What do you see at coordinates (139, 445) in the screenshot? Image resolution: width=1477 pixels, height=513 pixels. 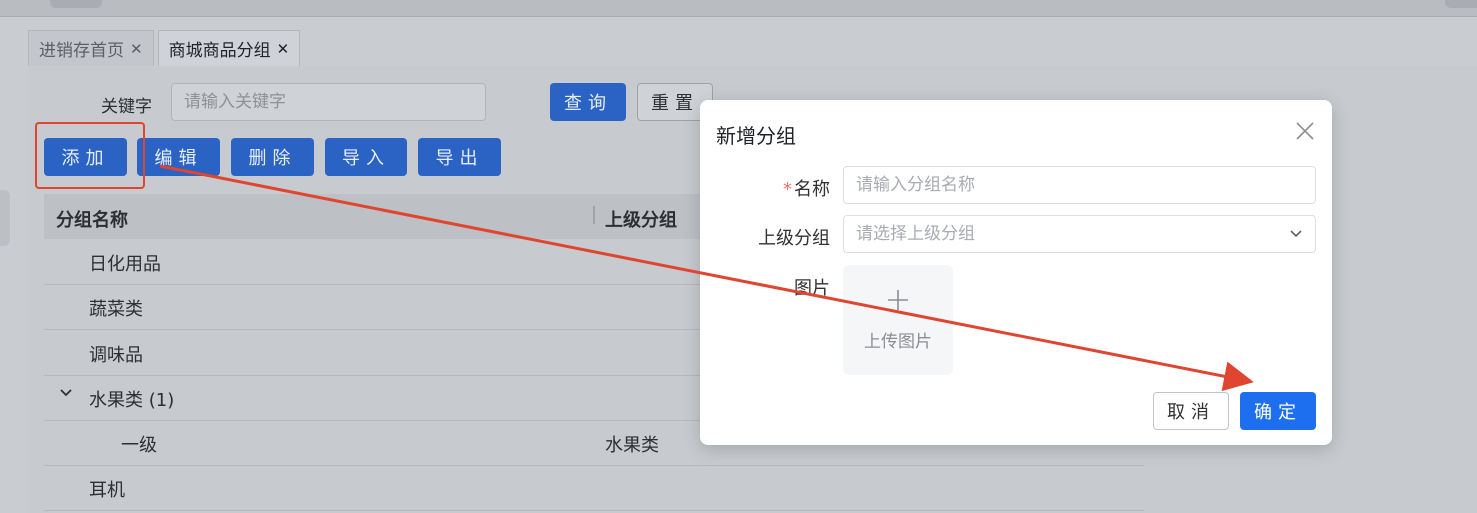 I see `cell-name: 一级` at bounding box center [139, 445].